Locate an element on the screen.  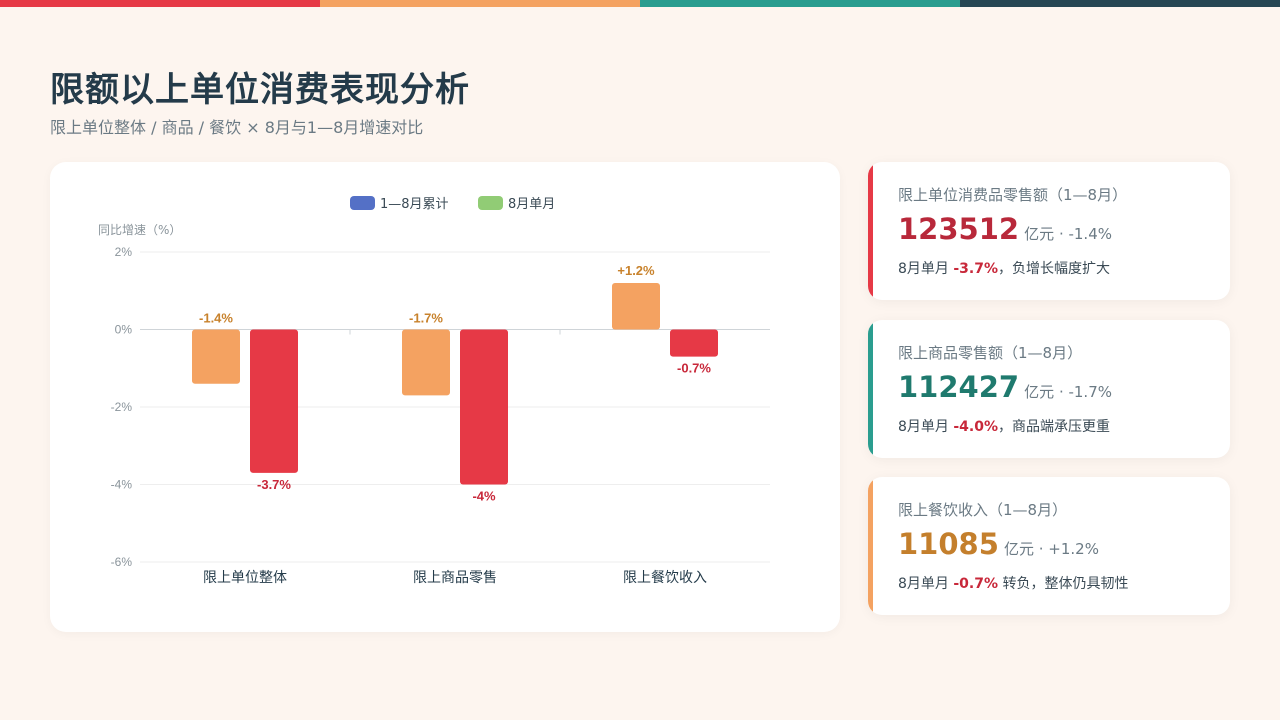
card-note-highlight: -4.0% is located at coordinates (975, 427).